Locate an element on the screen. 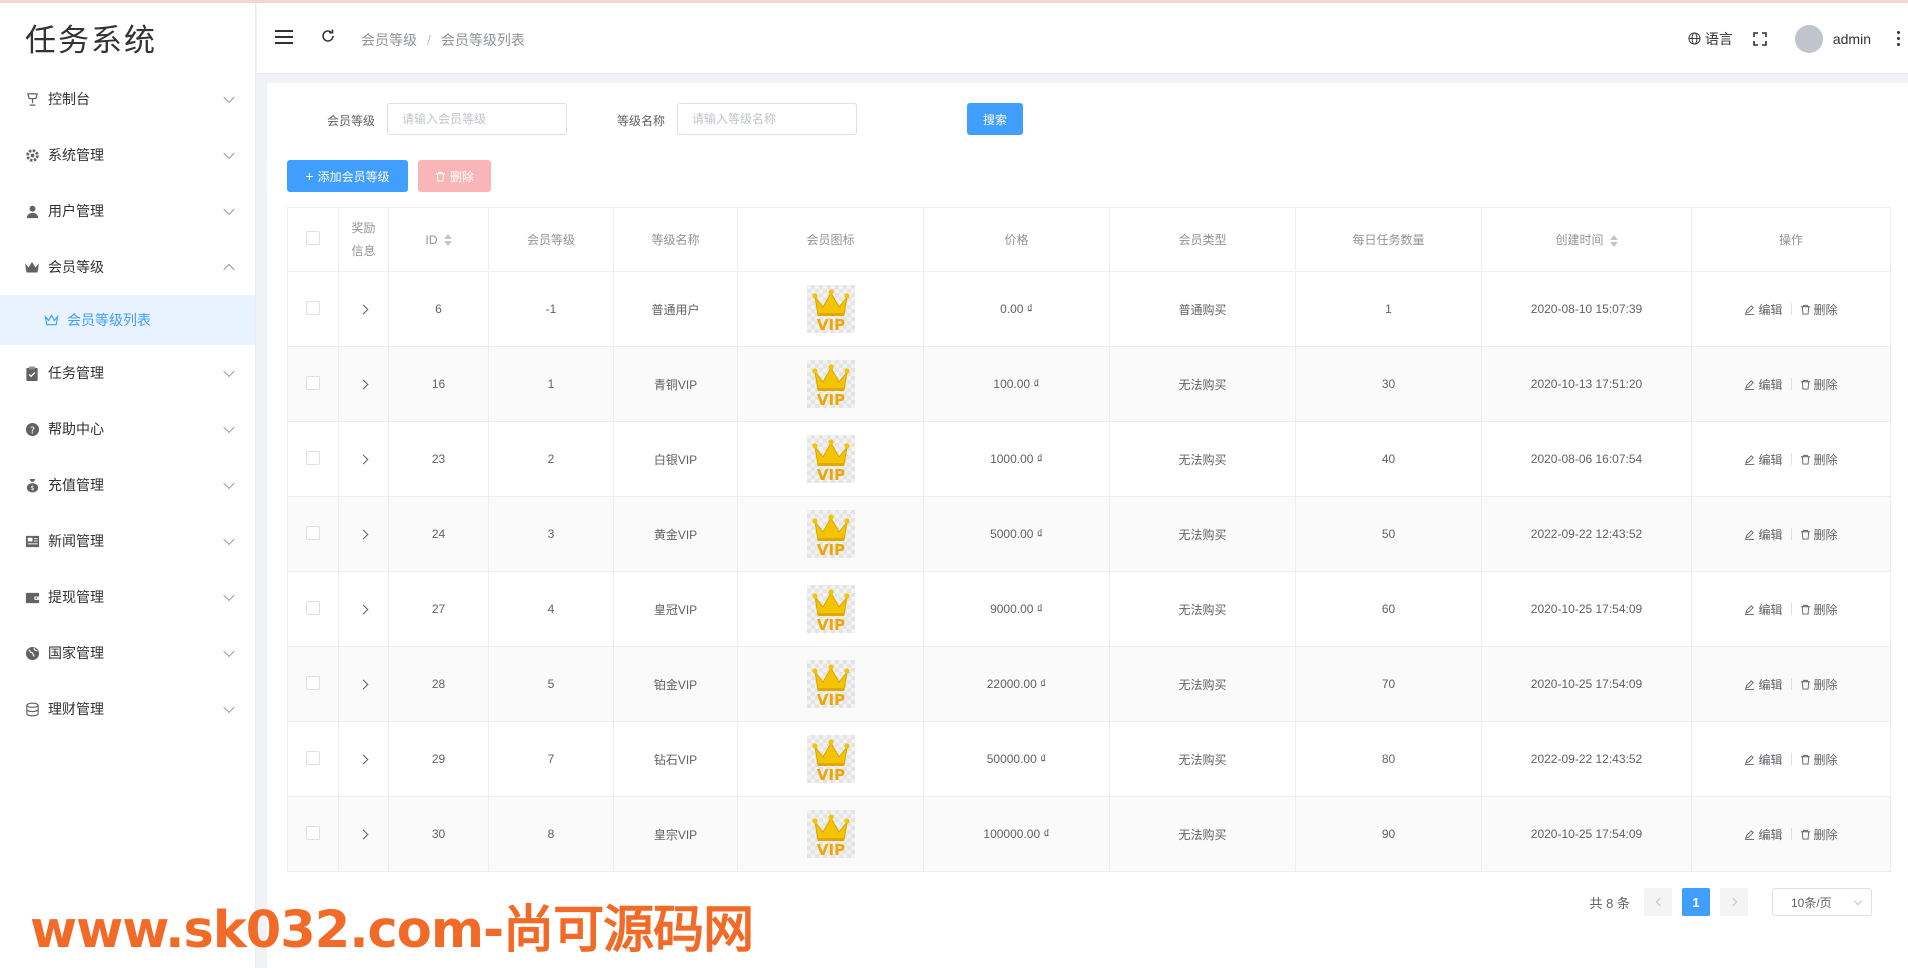  trophy-icon is located at coordinates (32, 99).